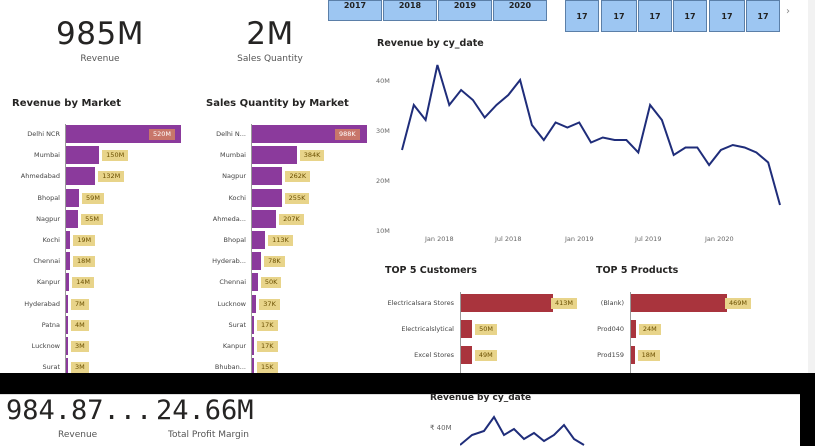 This screenshot has height=446, width=815. Describe the element at coordinates (100, 282) in the screenshot. I see `bar-row: Kanpur 14M` at that location.